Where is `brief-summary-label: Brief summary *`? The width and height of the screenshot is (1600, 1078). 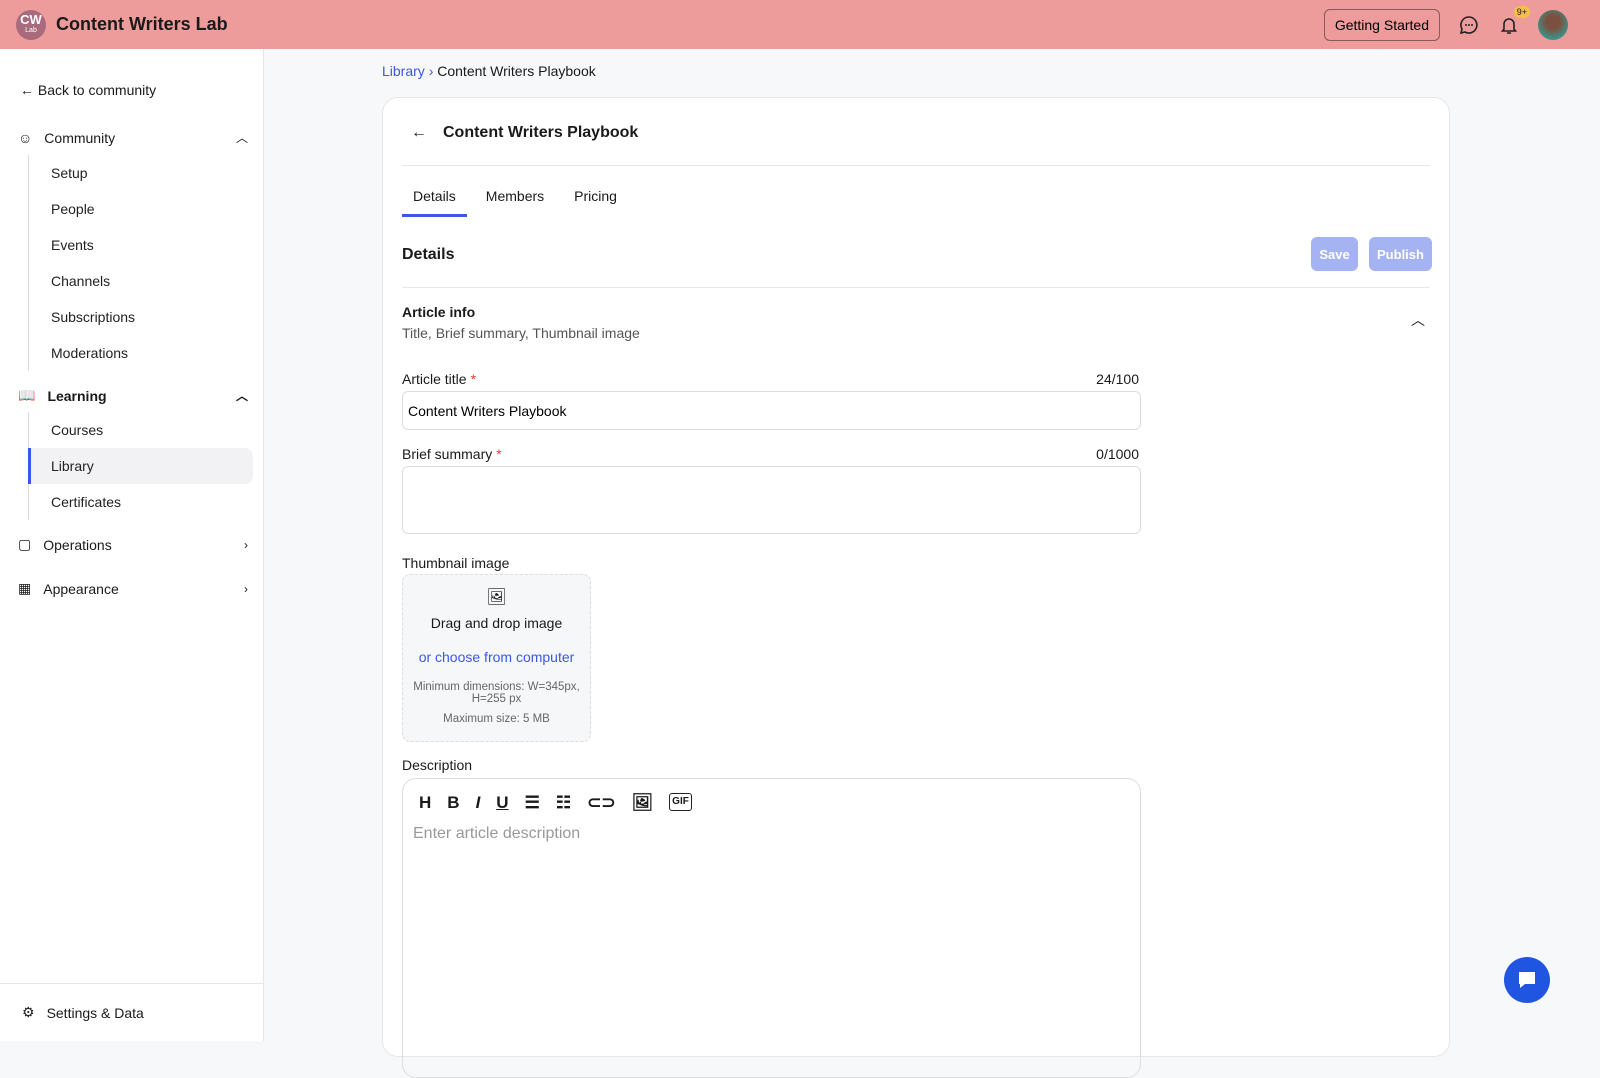
brief-summary-label: Brief summary * is located at coordinates (452, 454).